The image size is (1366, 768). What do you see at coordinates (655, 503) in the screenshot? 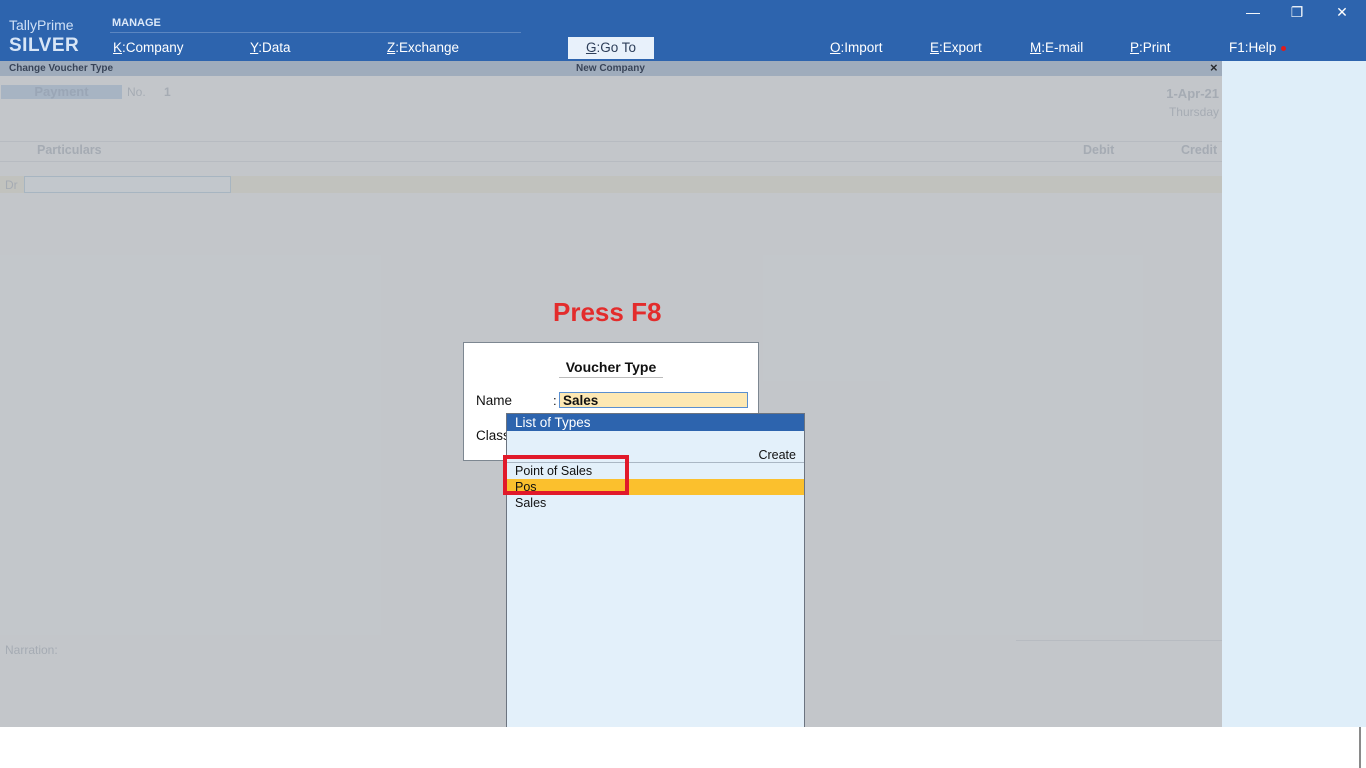
I see `list-item-sales: Sales` at bounding box center [655, 503].